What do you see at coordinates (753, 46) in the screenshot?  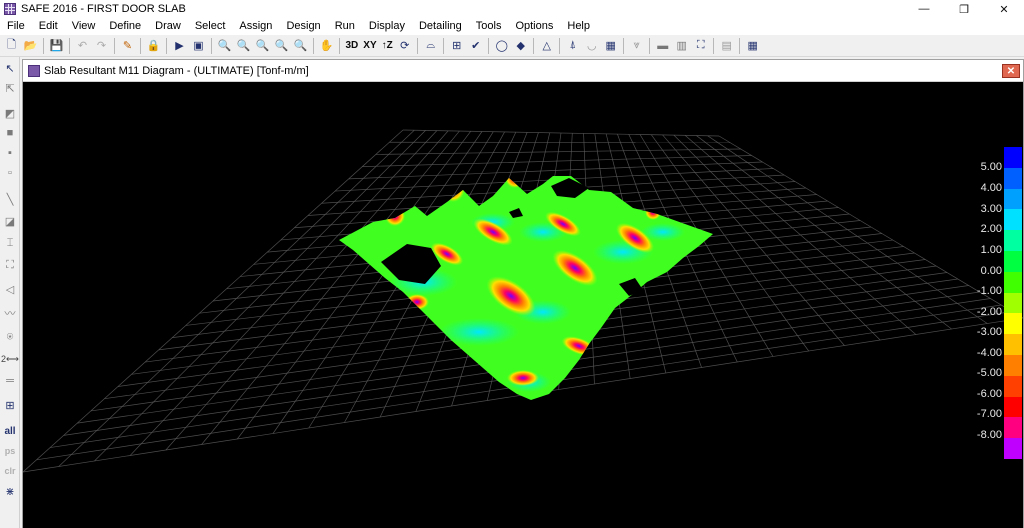 I see `table-icon: ▦` at bounding box center [753, 46].